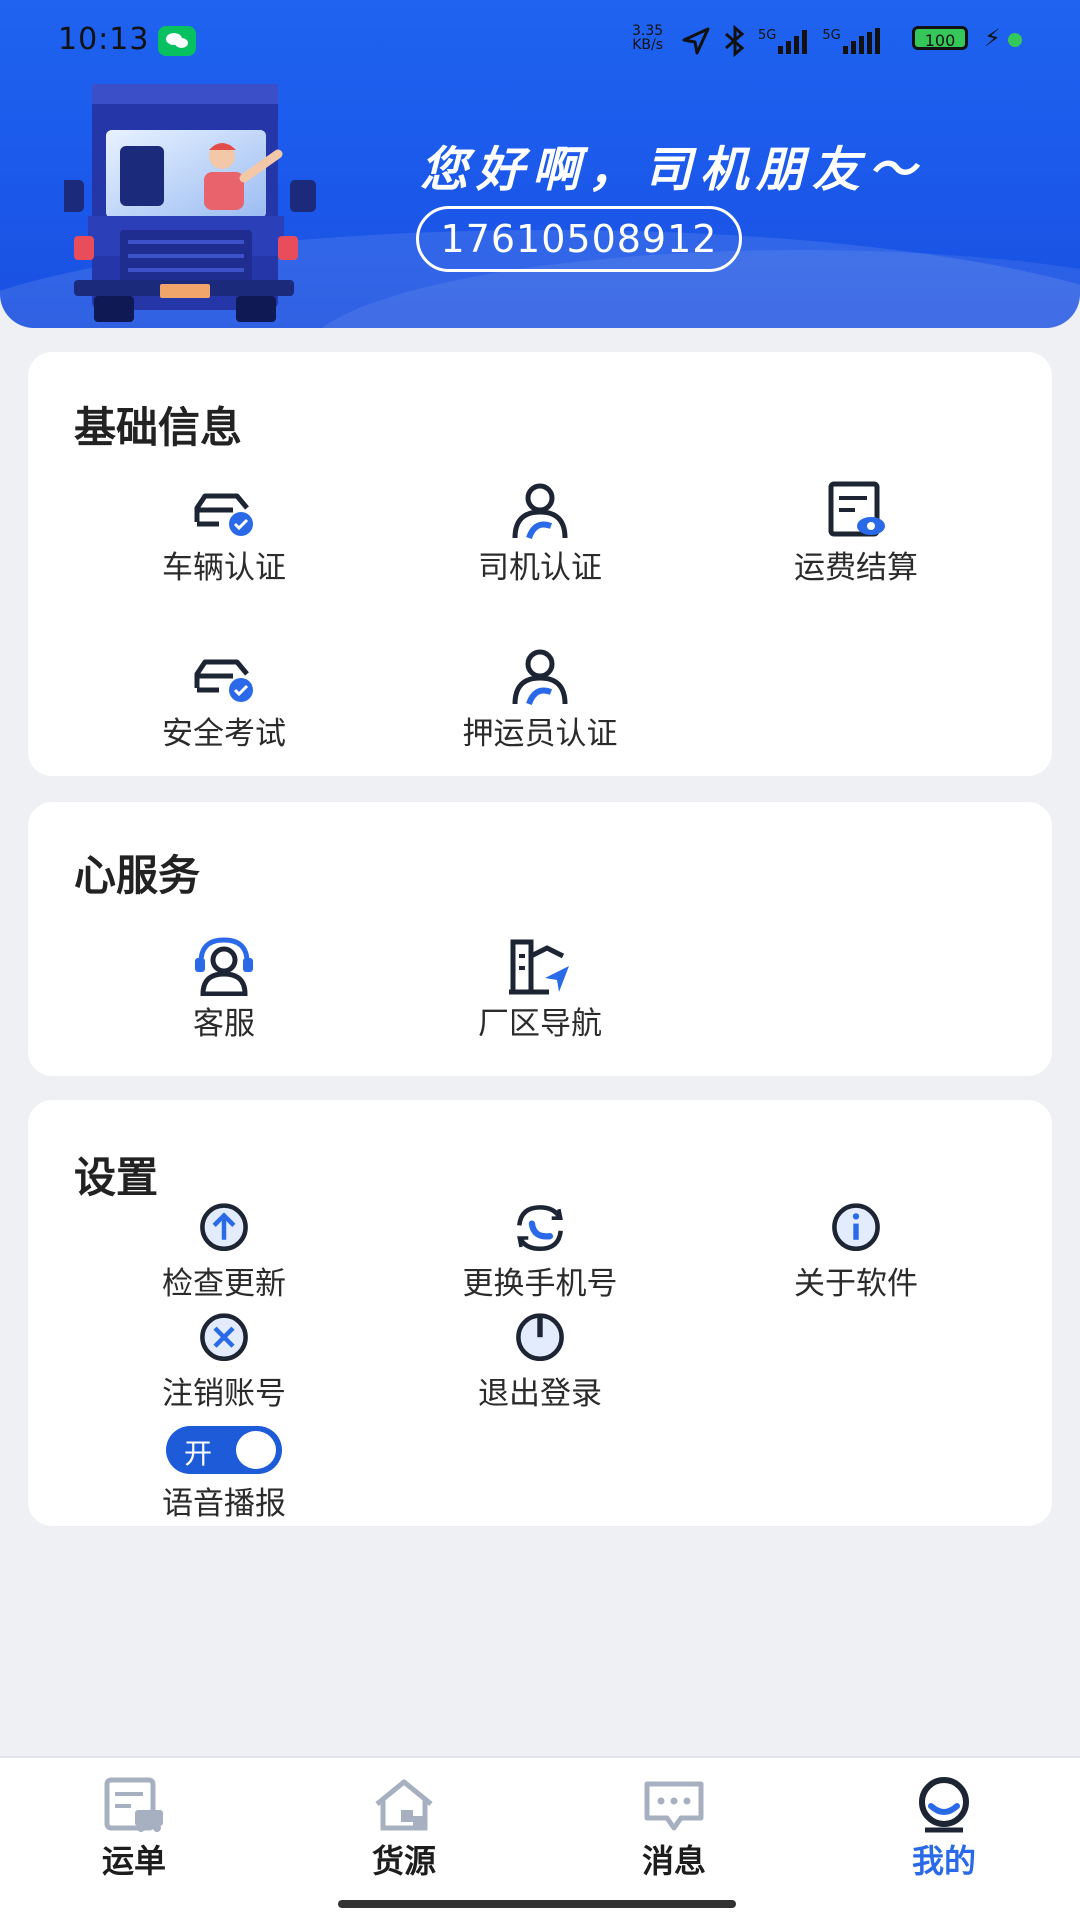 The image size is (1080, 1922). I want to click on nav-item-profile: 我的, so click(944, 1829).